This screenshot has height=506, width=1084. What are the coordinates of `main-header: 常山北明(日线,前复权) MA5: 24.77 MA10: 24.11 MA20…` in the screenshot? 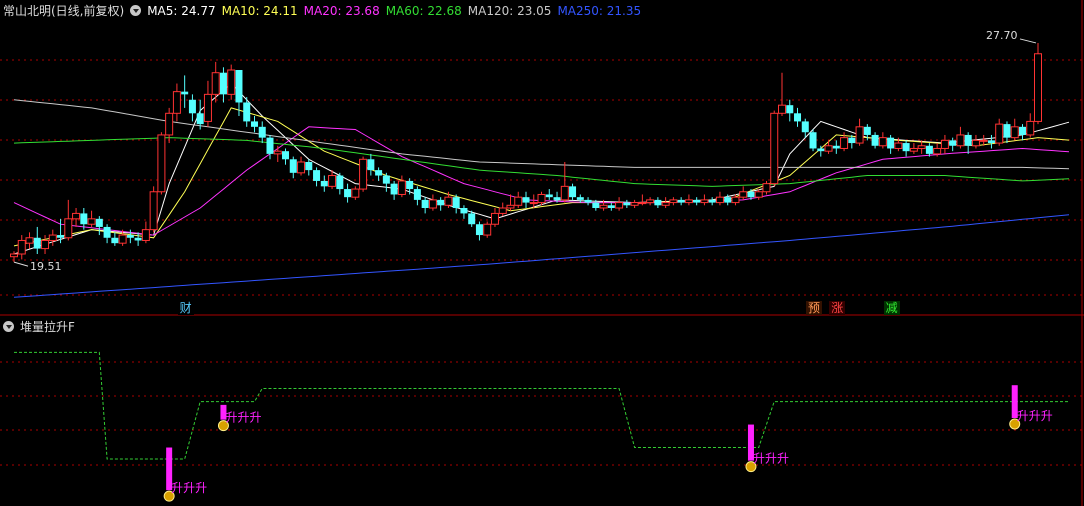 It's located at (322, 10).